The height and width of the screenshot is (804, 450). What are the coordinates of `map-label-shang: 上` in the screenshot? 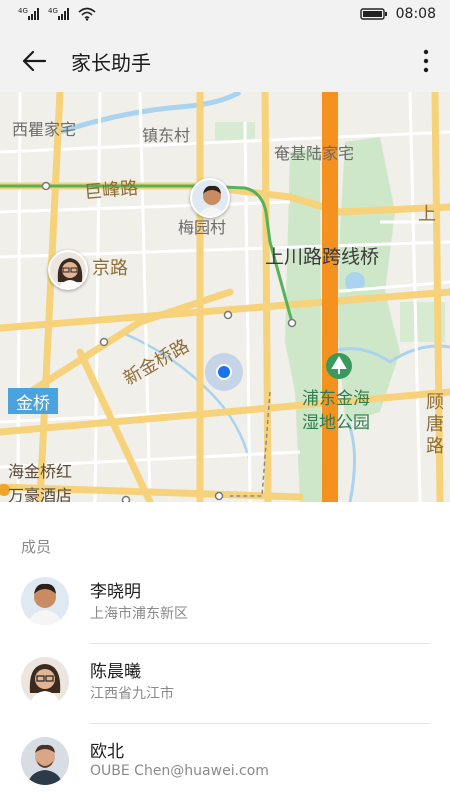 It's located at (427, 214).